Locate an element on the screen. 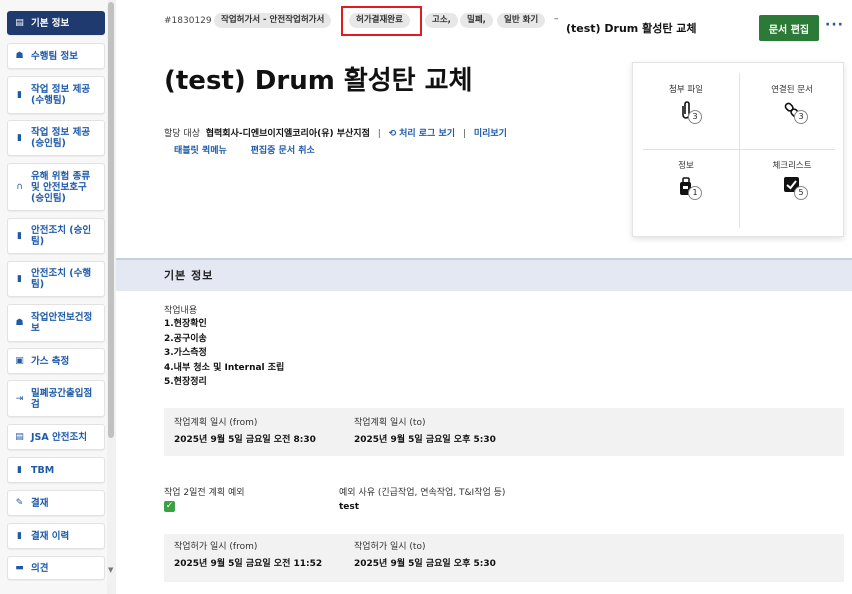 The image size is (852, 594). attachment-info-count: 1 is located at coordinates (695, 193).